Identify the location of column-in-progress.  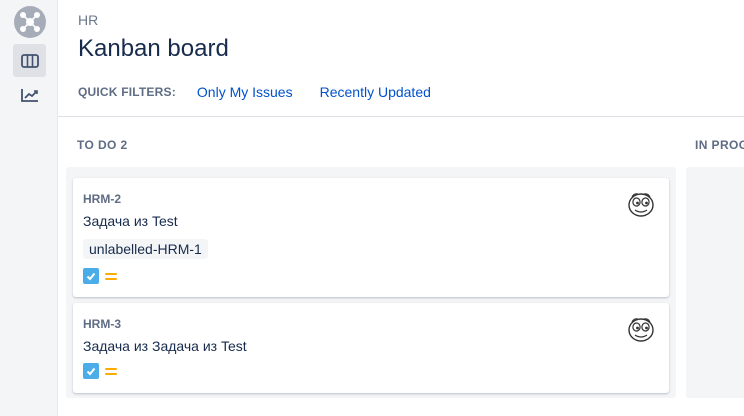
(715, 282).